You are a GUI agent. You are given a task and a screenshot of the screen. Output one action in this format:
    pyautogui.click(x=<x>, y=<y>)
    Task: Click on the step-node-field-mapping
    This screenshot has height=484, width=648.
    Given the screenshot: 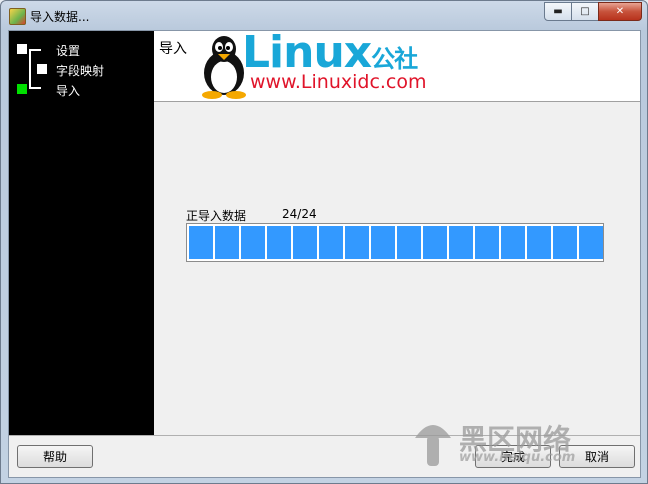 What is the action you would take?
    pyautogui.click(x=42, y=69)
    